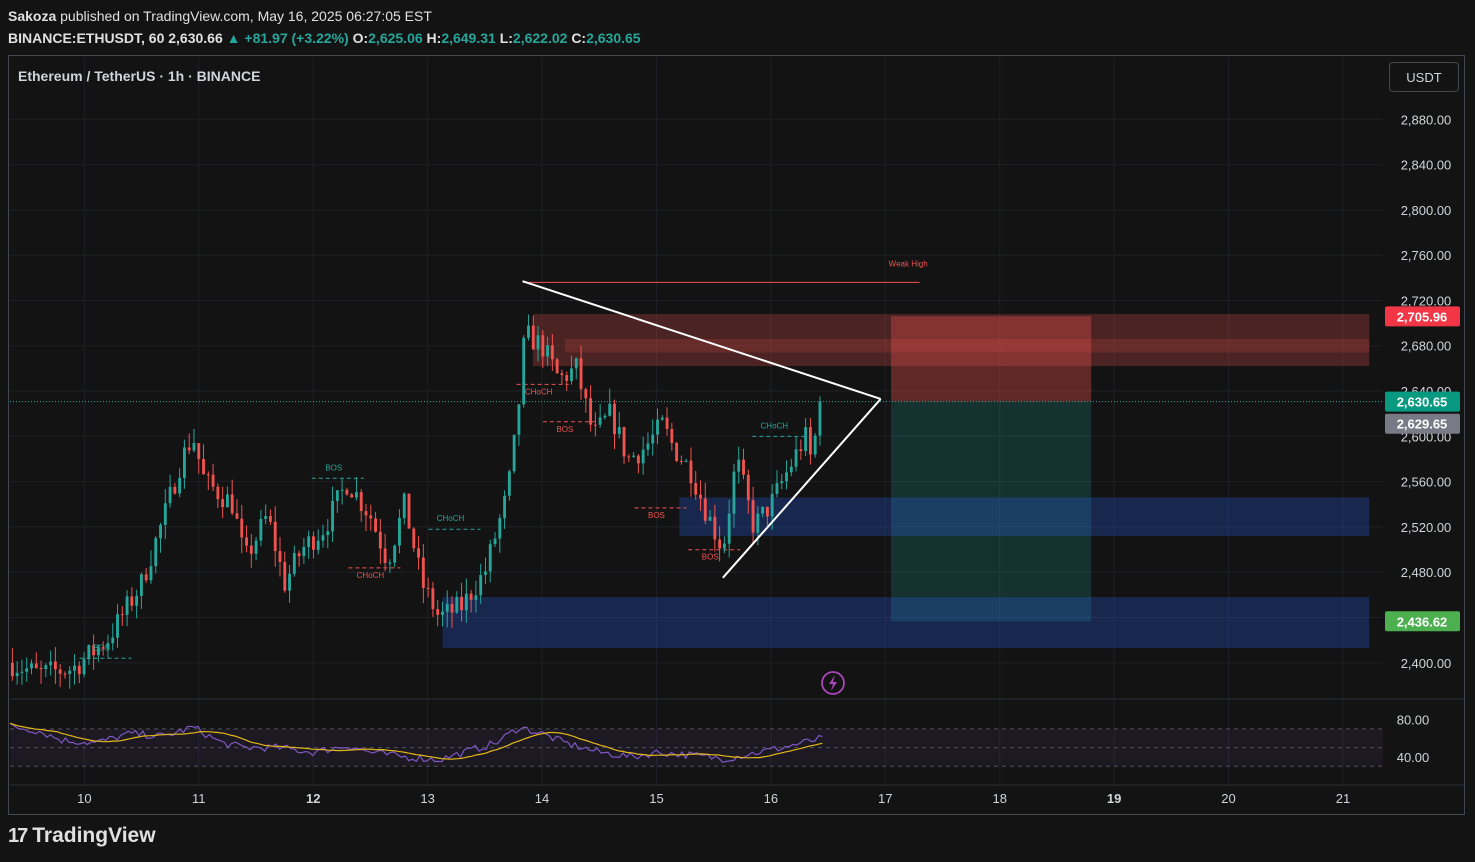 This screenshot has height=862, width=1475. Describe the element at coordinates (542, 798) in the screenshot. I see `x-tick-label: 14` at that location.